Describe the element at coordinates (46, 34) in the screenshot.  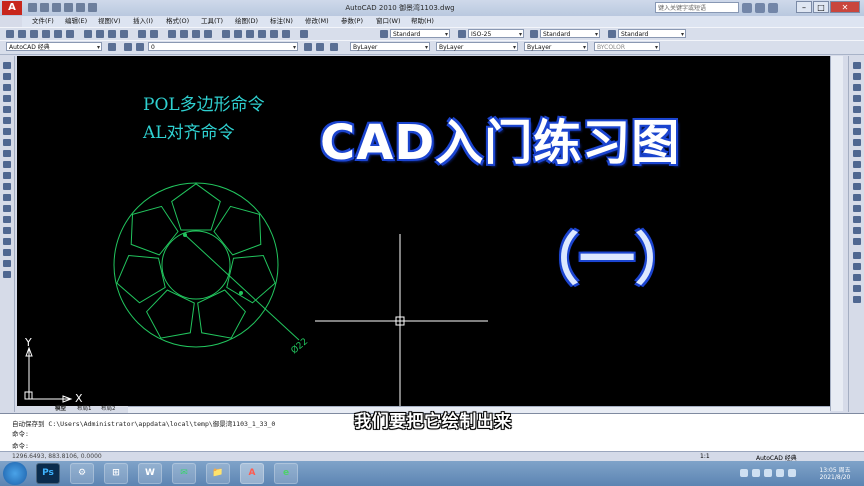
I see `print-icon` at that location.